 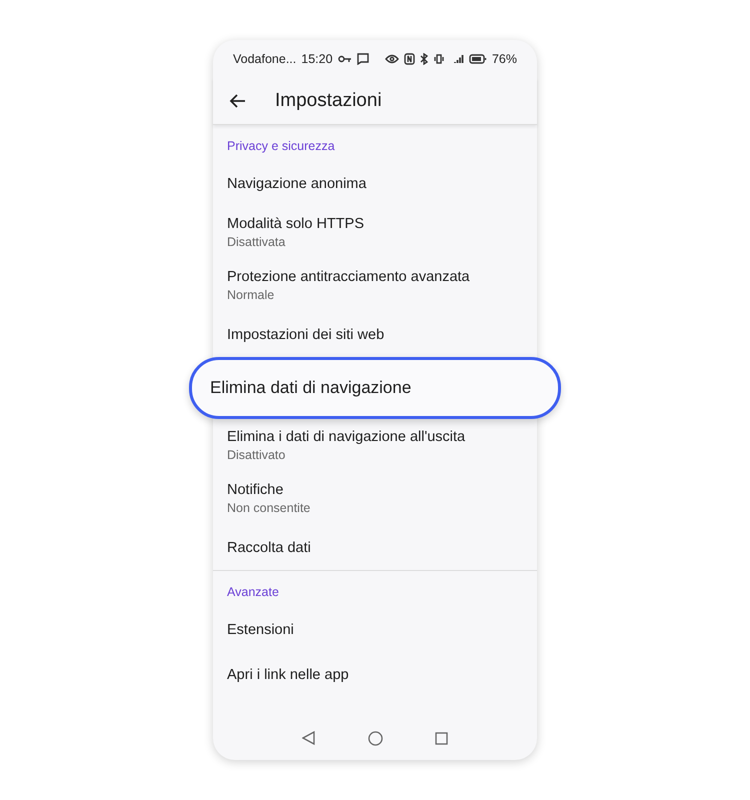 What do you see at coordinates (345, 59) in the screenshot?
I see `key-icon` at bounding box center [345, 59].